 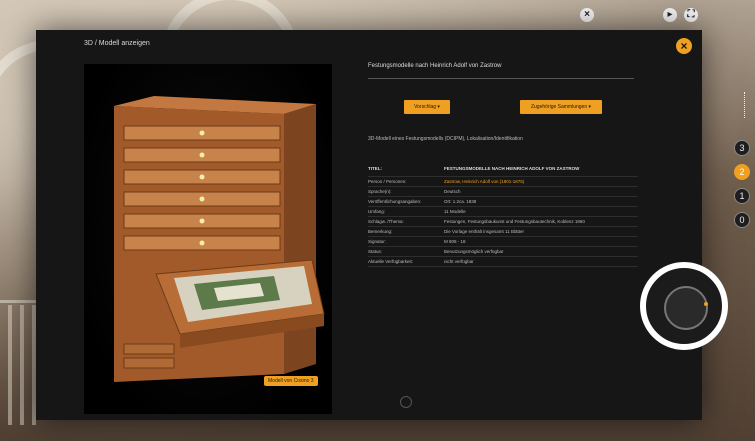 I want to click on dial-center, so click(x=686, y=308).